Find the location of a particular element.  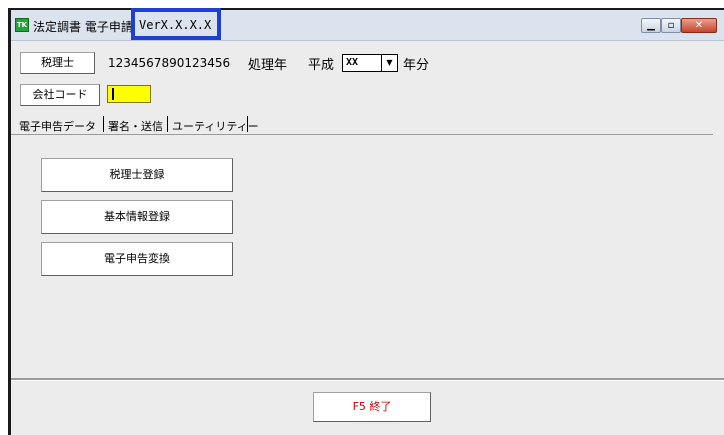

company-code-input is located at coordinates (129, 94).